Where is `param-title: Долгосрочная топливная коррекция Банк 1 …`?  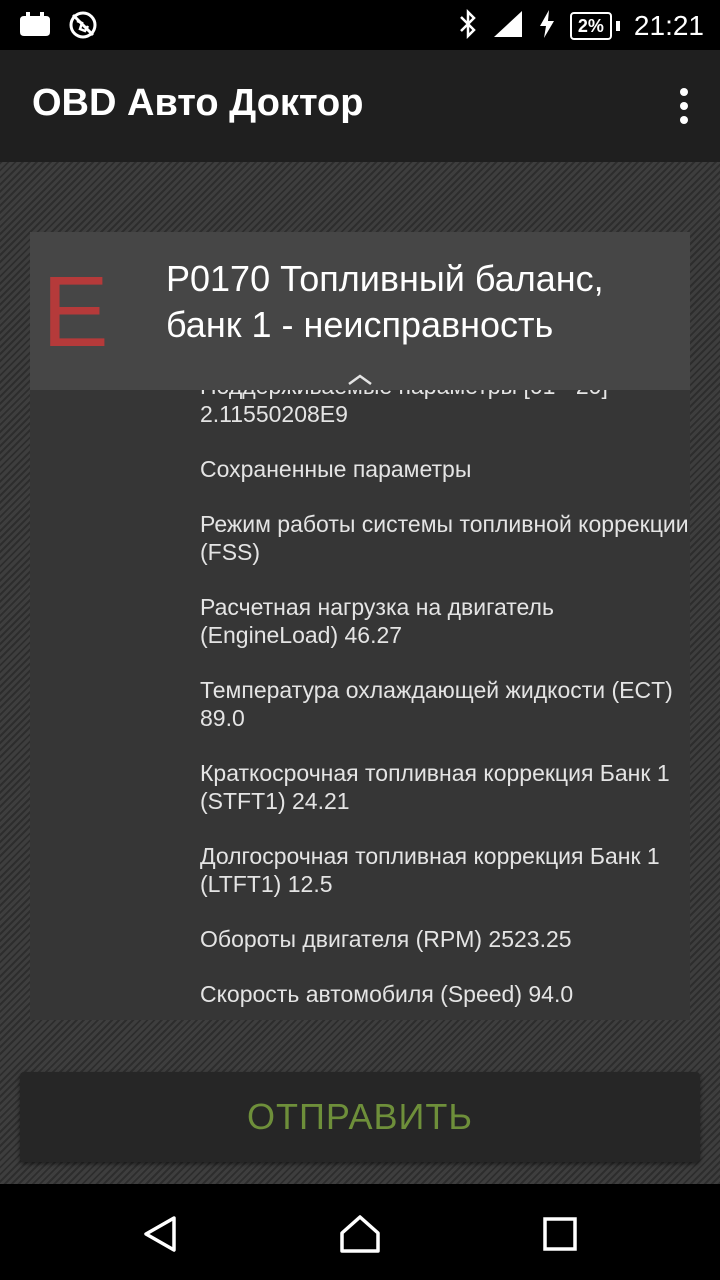
param-title: Долгосрочная топливная коррекция Банк 1 … is located at coordinates (430, 870).